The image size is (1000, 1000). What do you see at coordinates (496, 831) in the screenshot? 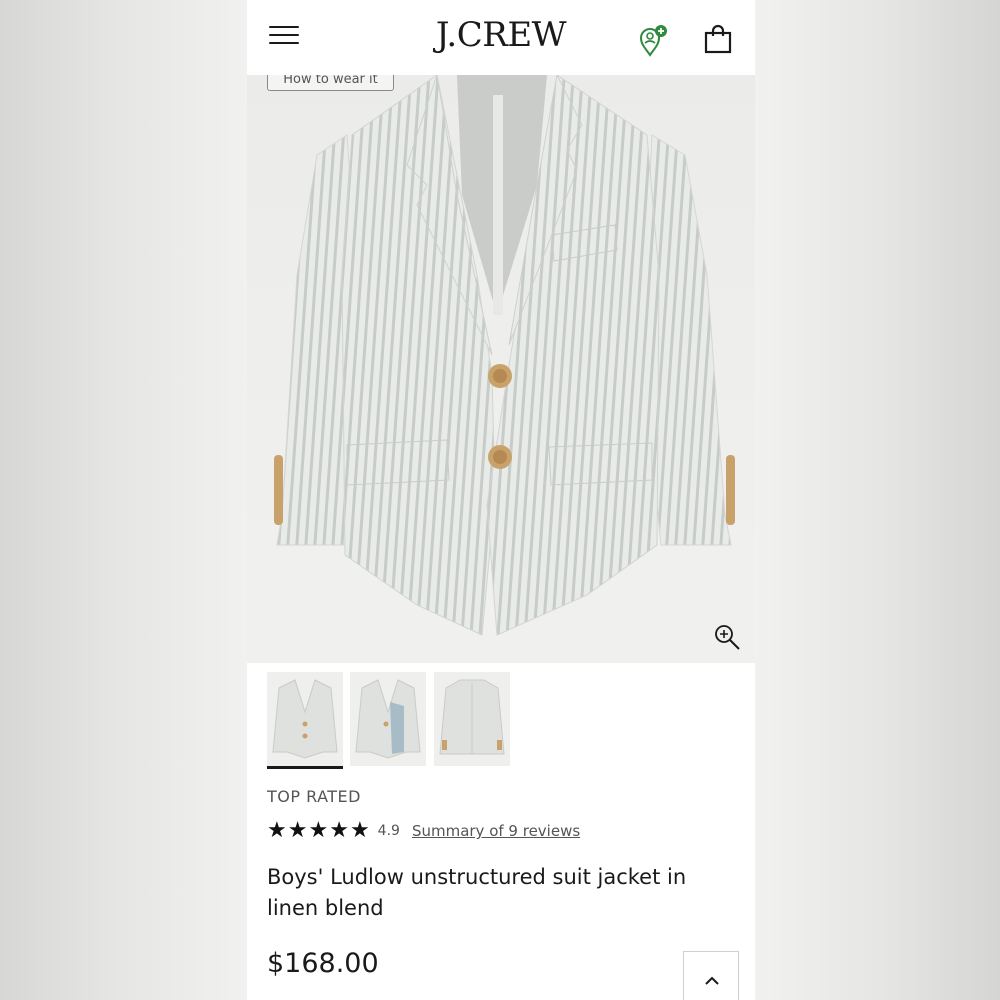
I see `reviews-summary-link: Summary of 9 reviews` at bounding box center [496, 831].